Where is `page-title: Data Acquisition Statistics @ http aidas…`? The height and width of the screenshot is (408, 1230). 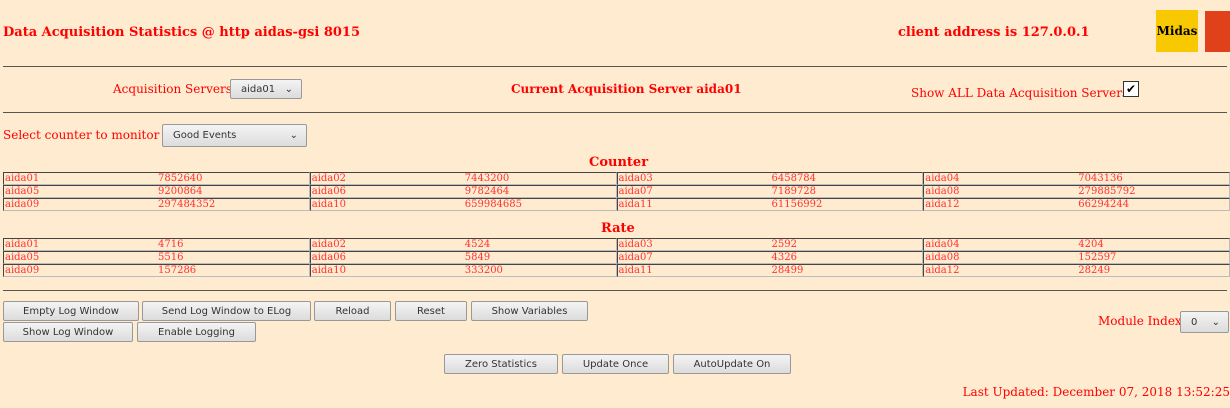 page-title: Data Acquisition Statistics @ http aidas… is located at coordinates (182, 32).